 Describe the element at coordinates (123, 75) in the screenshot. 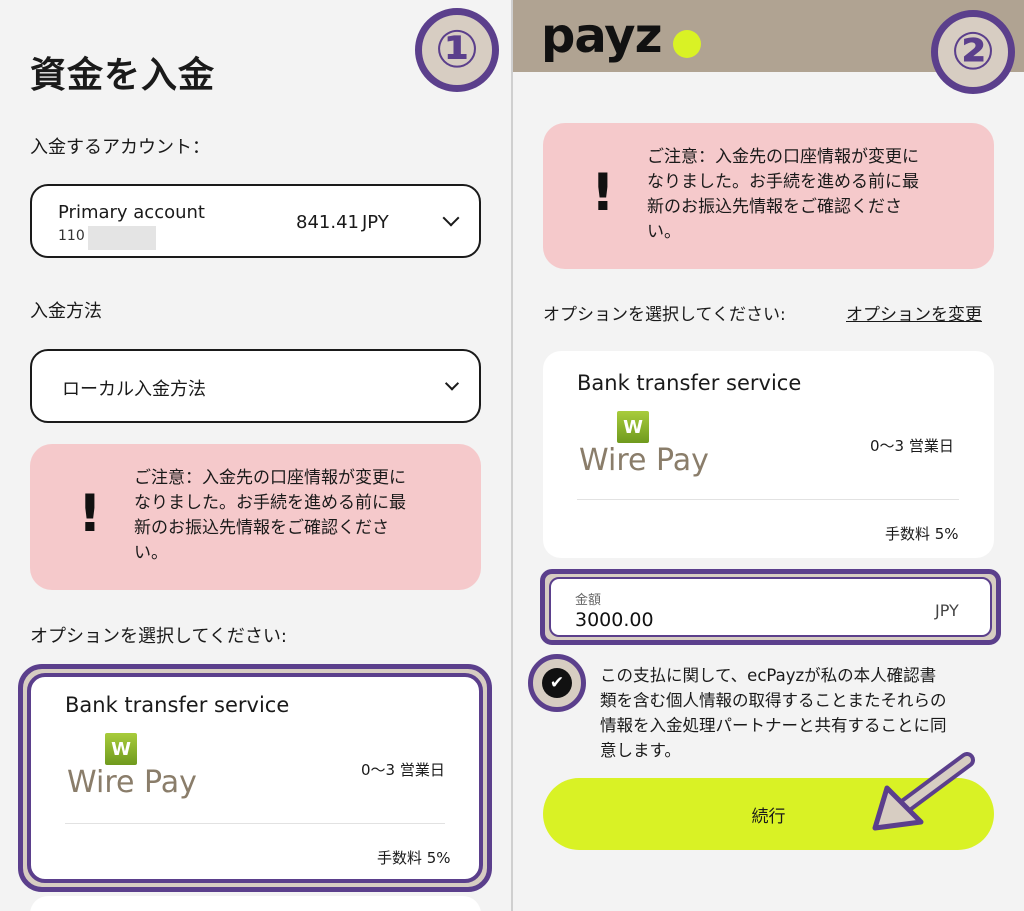

I see `page-title: 資金を入金` at that location.